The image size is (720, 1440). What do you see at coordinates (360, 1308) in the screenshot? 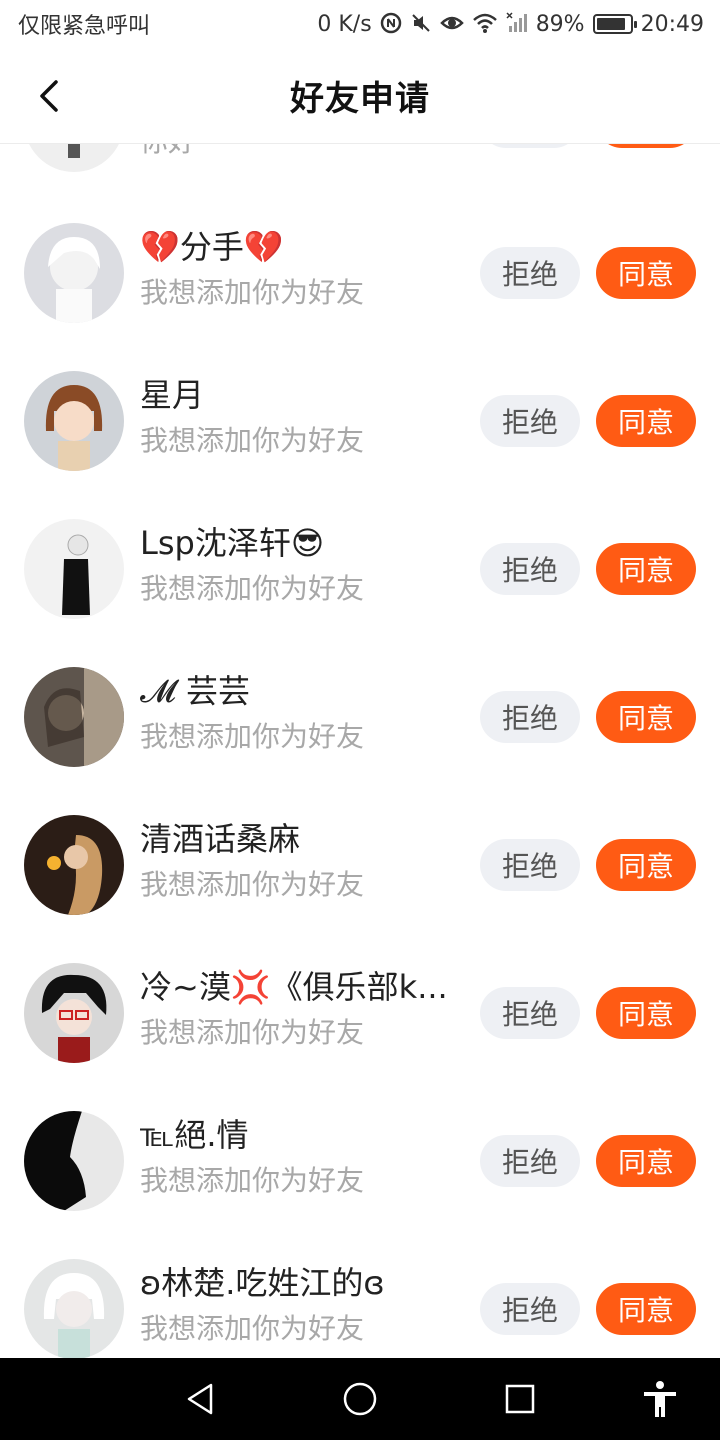
I see `request-row: ʚ林楚.吃姓江的ɞ 我想添加你为好友 拒绝 同意` at bounding box center [360, 1308].